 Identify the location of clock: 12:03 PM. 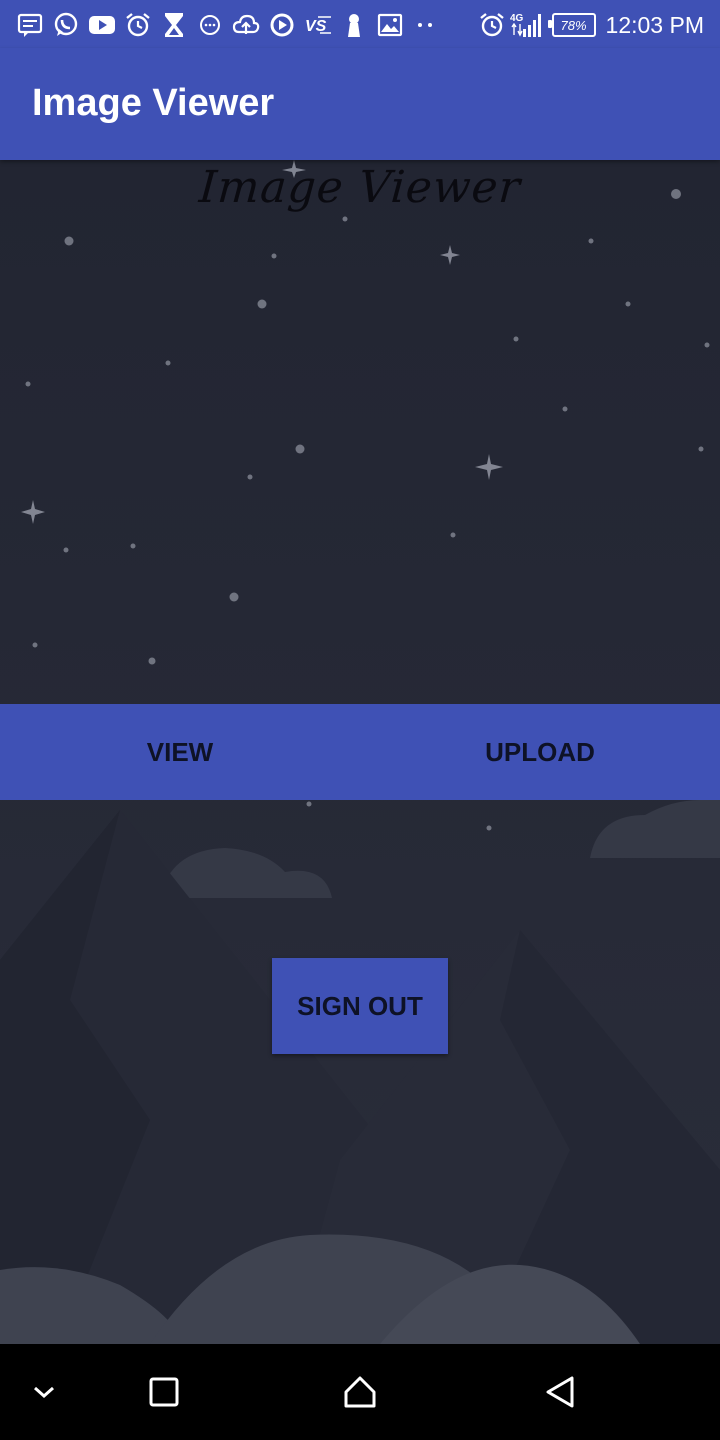
(654, 24).